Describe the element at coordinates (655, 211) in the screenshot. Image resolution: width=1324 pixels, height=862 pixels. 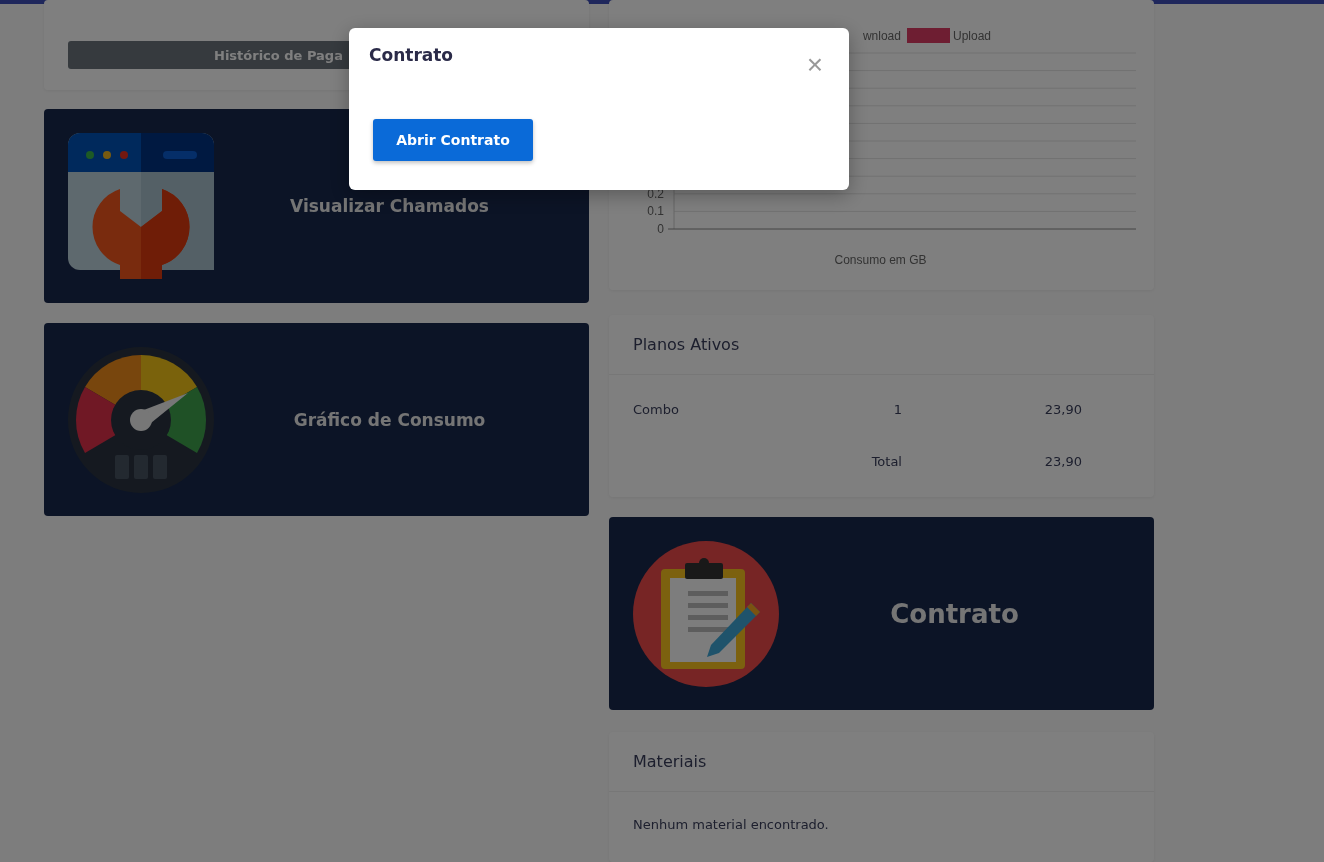
I see `y-tick-label: 0.1` at that location.